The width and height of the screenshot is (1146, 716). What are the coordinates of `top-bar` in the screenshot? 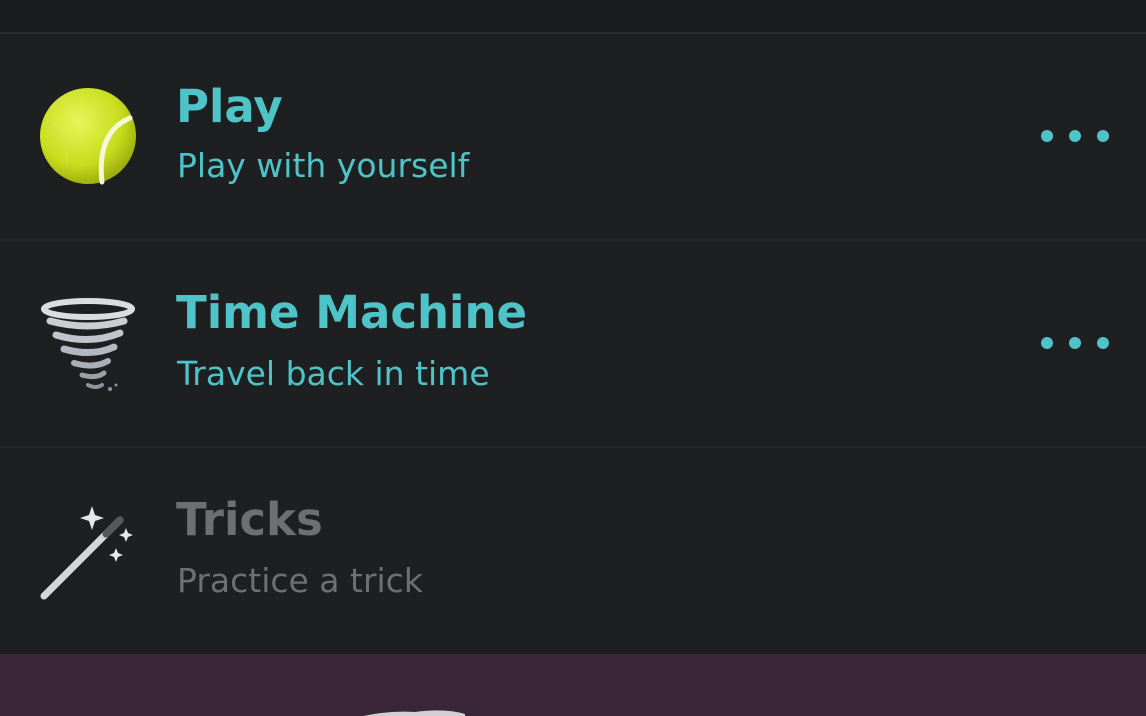 It's located at (573, 17).